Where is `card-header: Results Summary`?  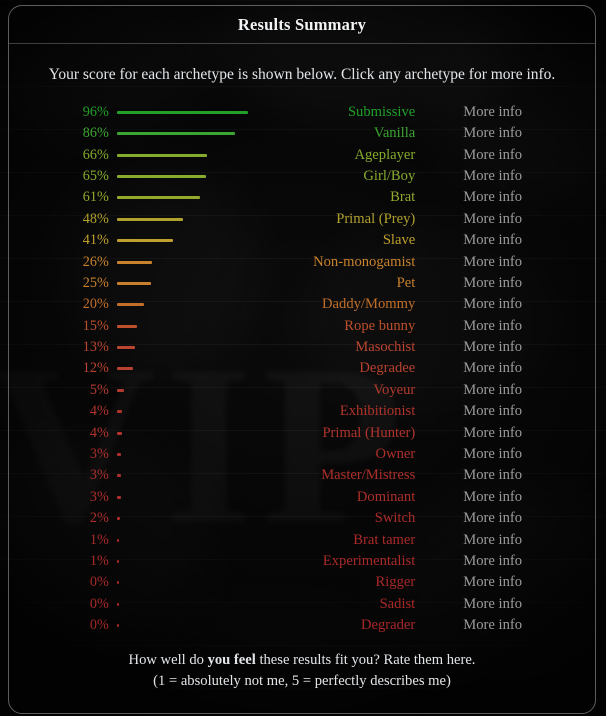 card-header: Results Summary is located at coordinates (302, 25).